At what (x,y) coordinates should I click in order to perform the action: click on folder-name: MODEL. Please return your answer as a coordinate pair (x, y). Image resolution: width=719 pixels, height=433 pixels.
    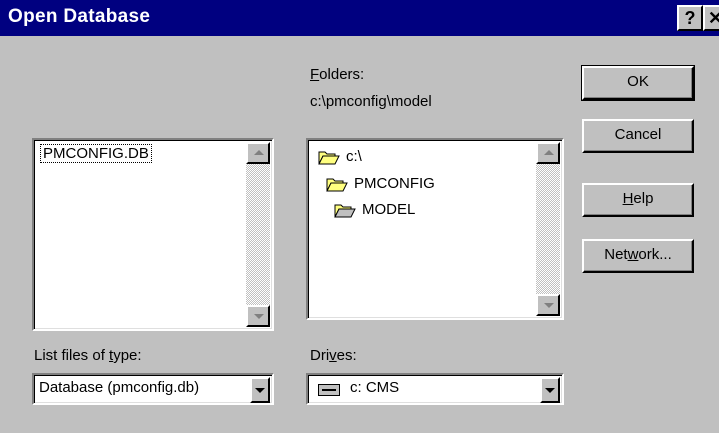
    Looking at the image, I should click on (389, 209).